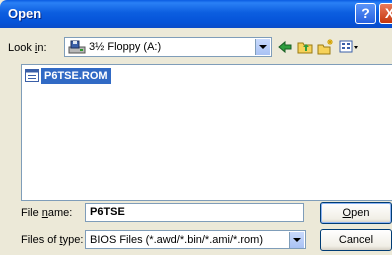 The width and height of the screenshot is (392, 255). What do you see at coordinates (325, 47) in the screenshot?
I see `new-folder-icon` at bounding box center [325, 47].